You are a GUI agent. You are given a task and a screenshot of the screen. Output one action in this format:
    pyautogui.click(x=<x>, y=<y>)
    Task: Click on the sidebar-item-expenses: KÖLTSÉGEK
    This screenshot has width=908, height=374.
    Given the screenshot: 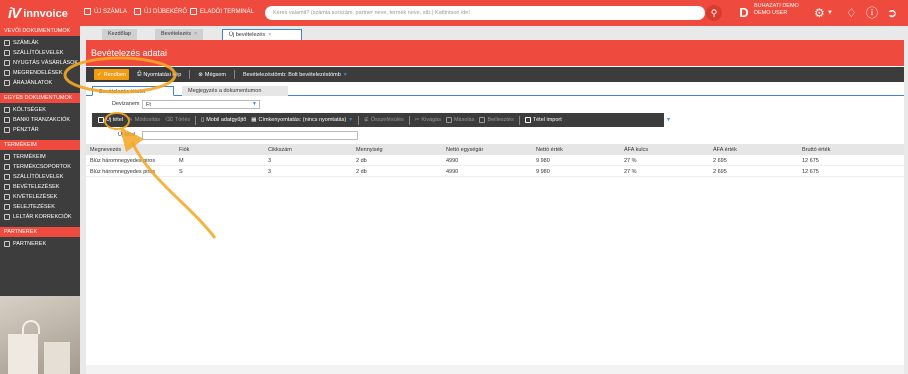 What is the action you would take?
    pyautogui.click(x=40, y=110)
    